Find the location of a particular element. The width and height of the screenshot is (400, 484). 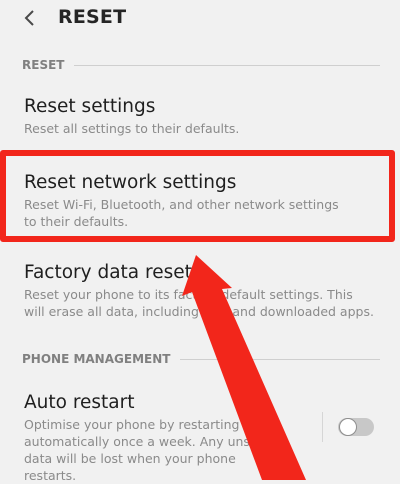

back-arrow-icon is located at coordinates (29, 18).